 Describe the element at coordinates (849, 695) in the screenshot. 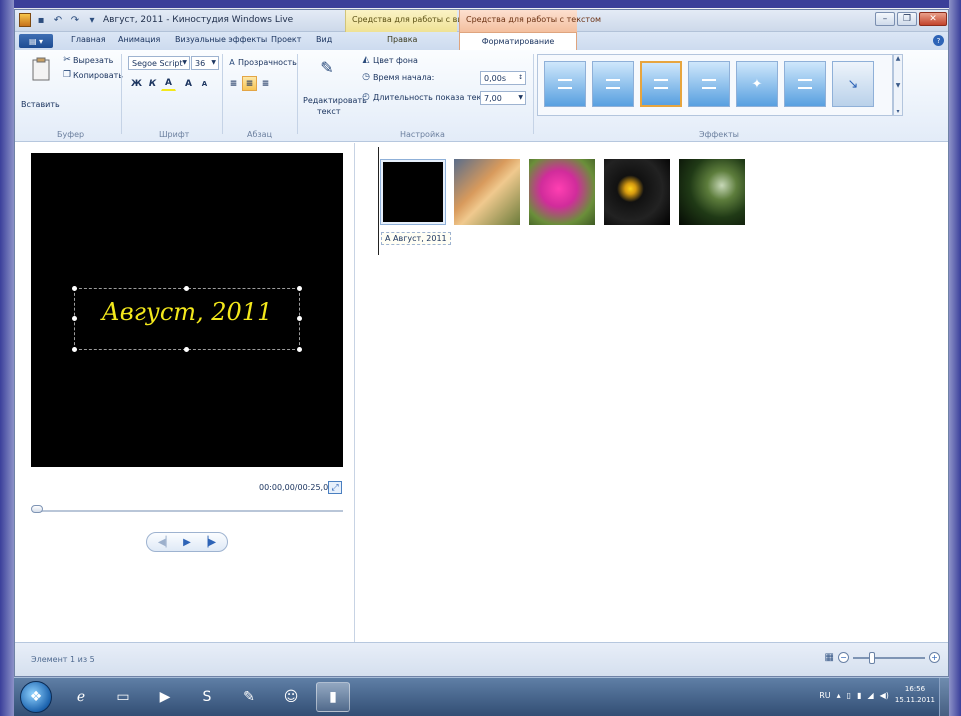

I see `usb-icon: ▯` at that location.